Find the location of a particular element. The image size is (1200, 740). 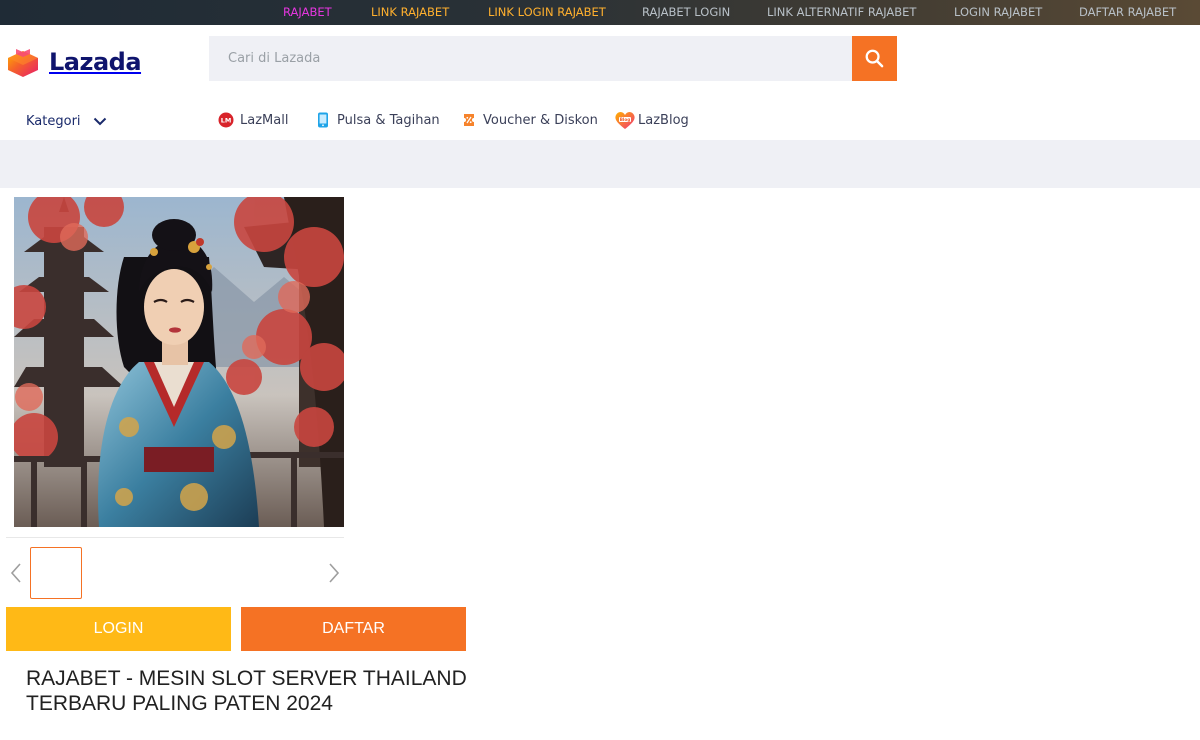

svg-text: LM is located at coordinates (226, 121).